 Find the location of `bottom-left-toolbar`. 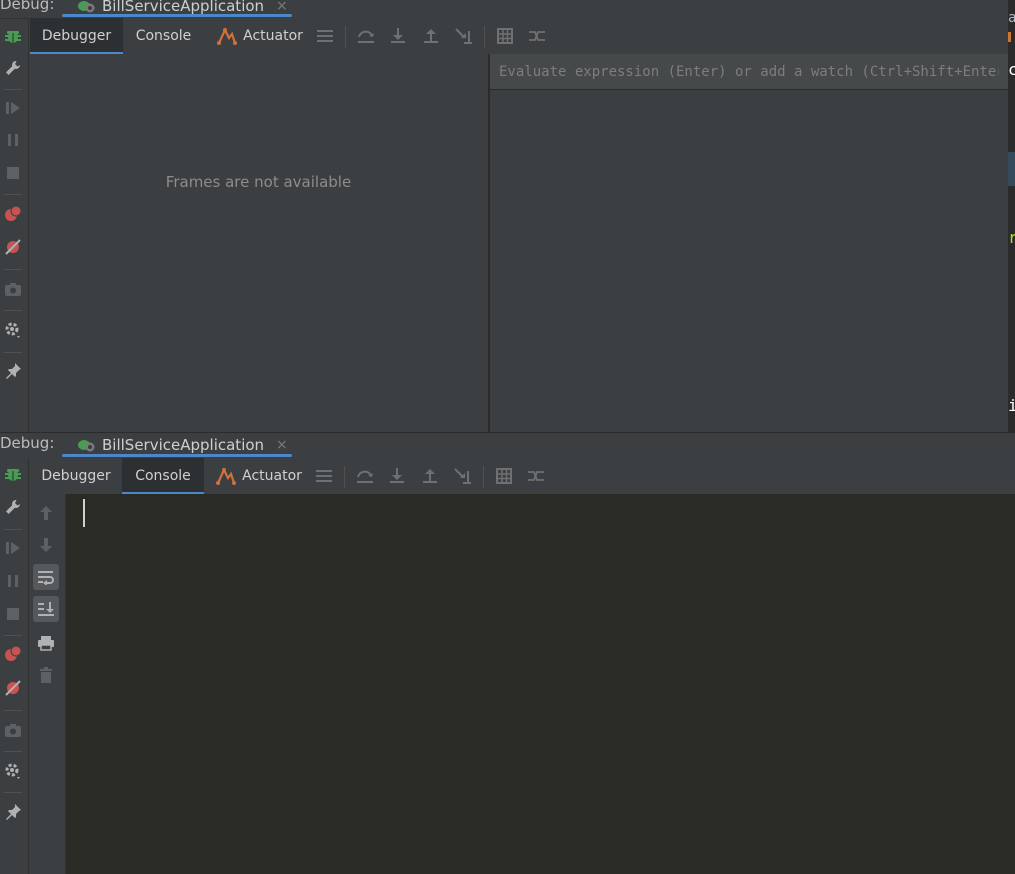

bottom-left-toolbar is located at coordinates (14, 666).